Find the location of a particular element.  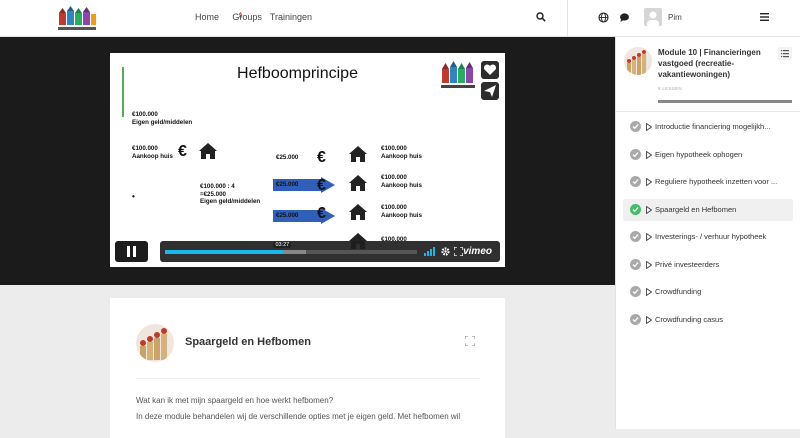

lesson-label: Investerings- / verhuur hypotheek is located at coordinates (711, 236).